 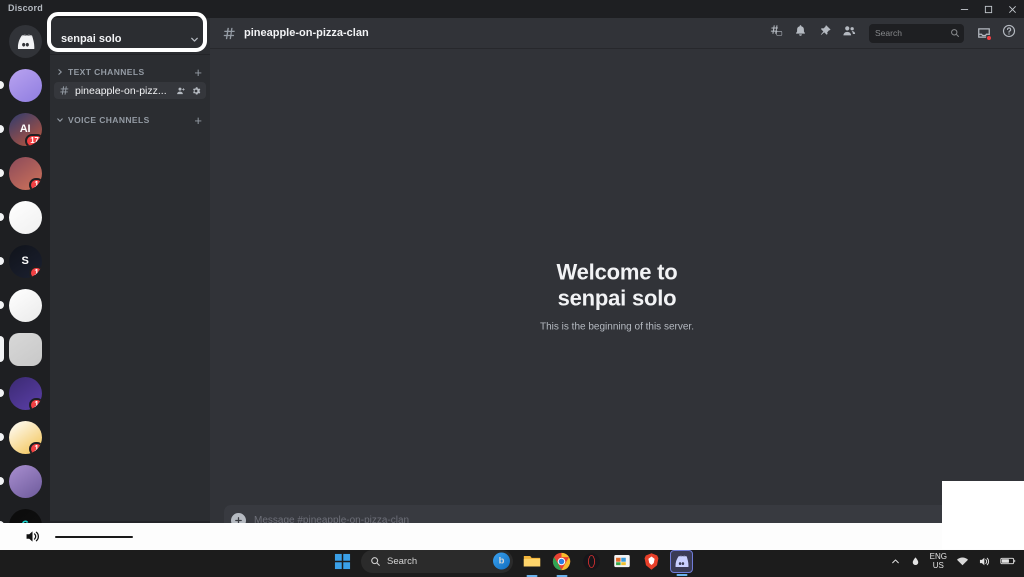 What do you see at coordinates (1009, 33) in the screenshot?
I see `help-icon` at bounding box center [1009, 33].